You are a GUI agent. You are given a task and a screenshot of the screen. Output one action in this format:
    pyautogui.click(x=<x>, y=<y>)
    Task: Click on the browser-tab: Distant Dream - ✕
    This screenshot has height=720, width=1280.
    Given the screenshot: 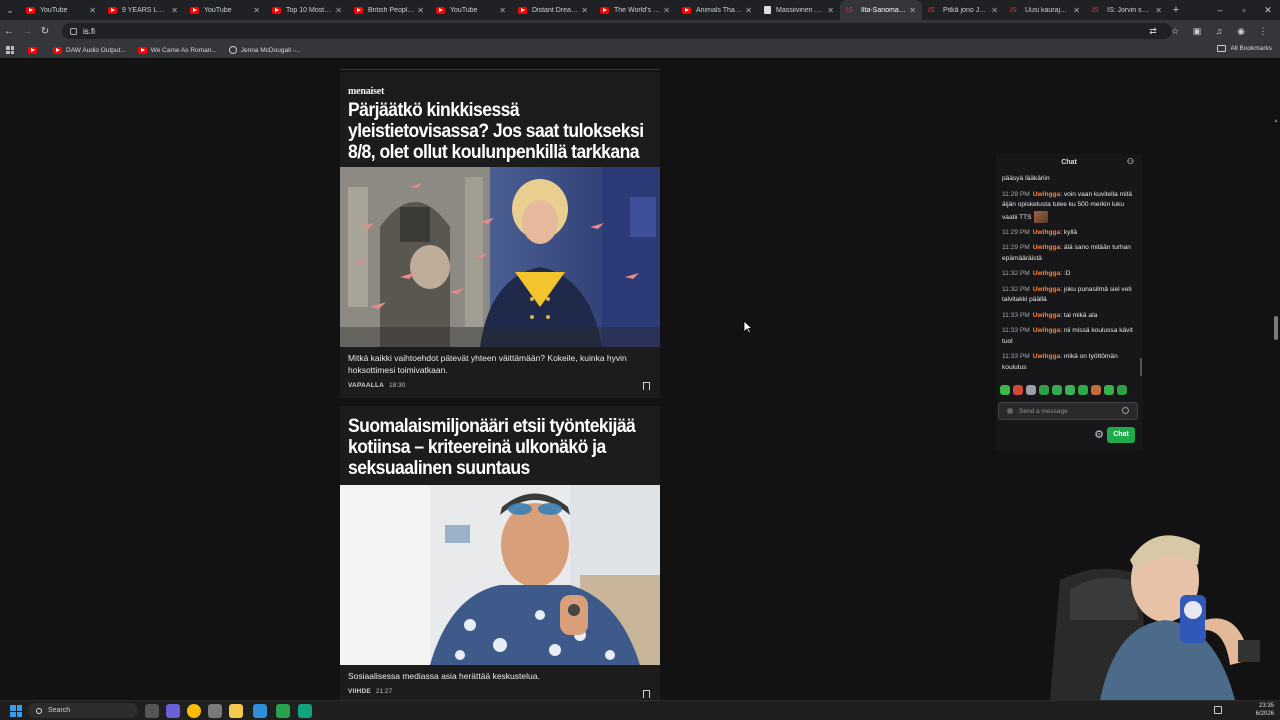 What is the action you would take?
    pyautogui.click(x=553, y=10)
    